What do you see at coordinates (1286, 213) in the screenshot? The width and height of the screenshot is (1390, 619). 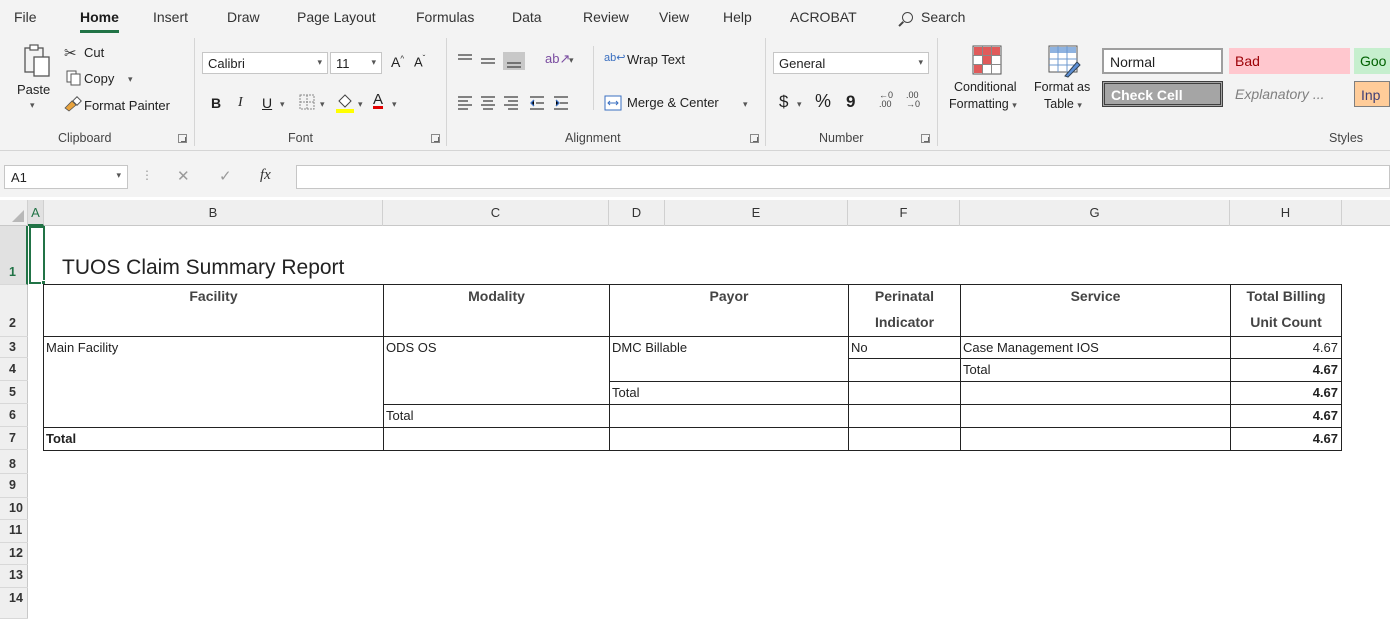 I see `column-header-h: H` at bounding box center [1286, 213].